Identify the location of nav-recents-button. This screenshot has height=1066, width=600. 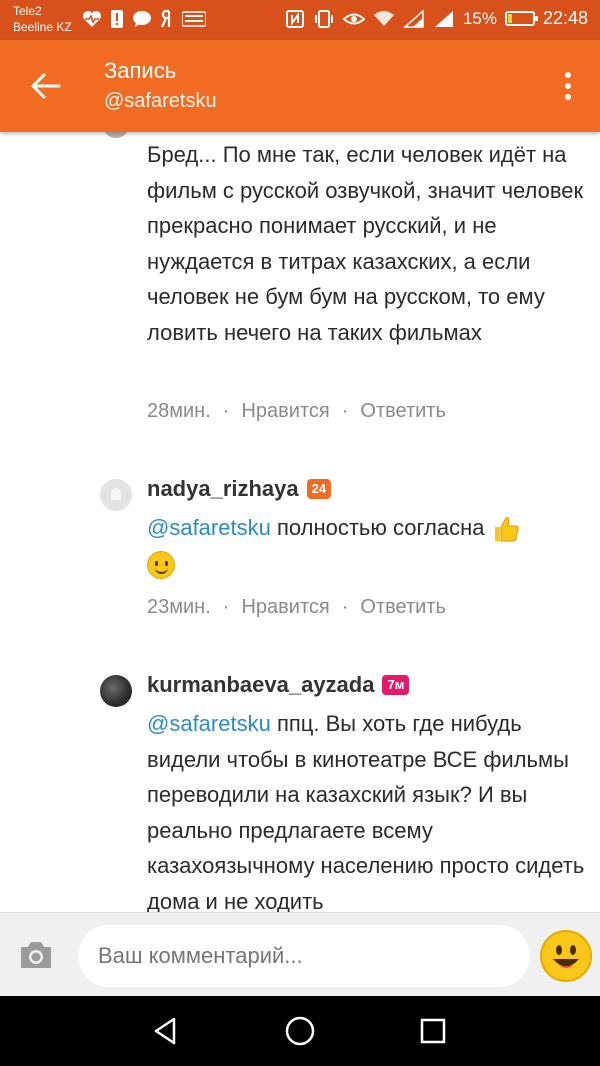
(433, 1031).